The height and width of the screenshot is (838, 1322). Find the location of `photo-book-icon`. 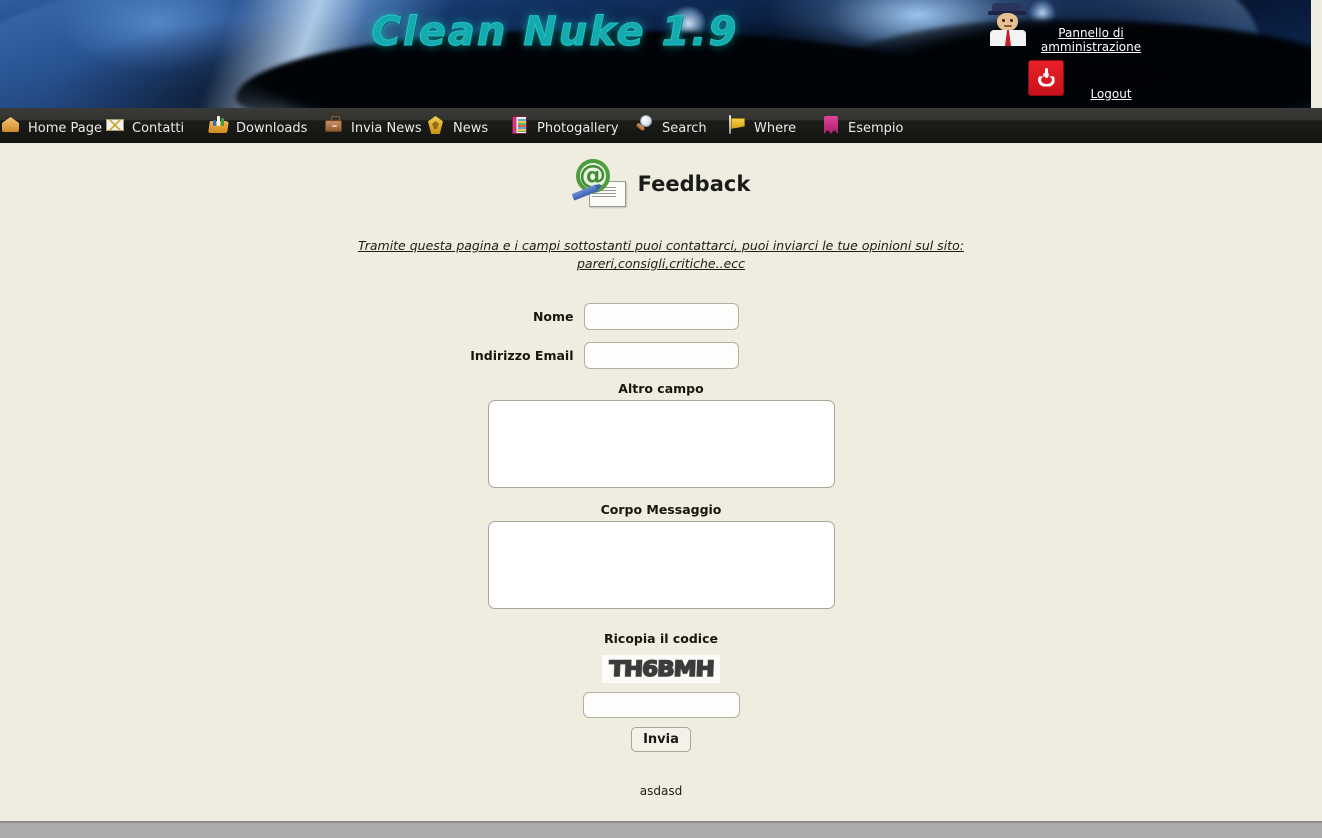

photo-book-icon is located at coordinates (520, 125).